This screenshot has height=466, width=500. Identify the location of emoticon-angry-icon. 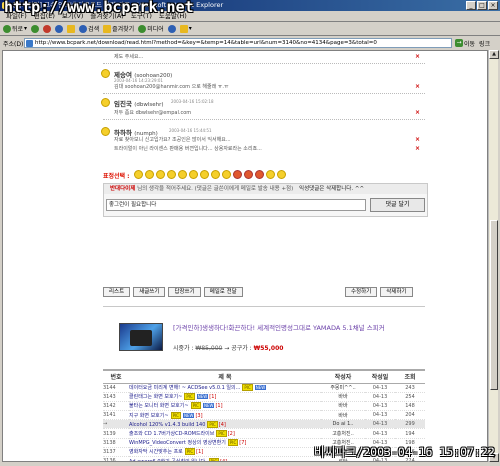
(237, 174).